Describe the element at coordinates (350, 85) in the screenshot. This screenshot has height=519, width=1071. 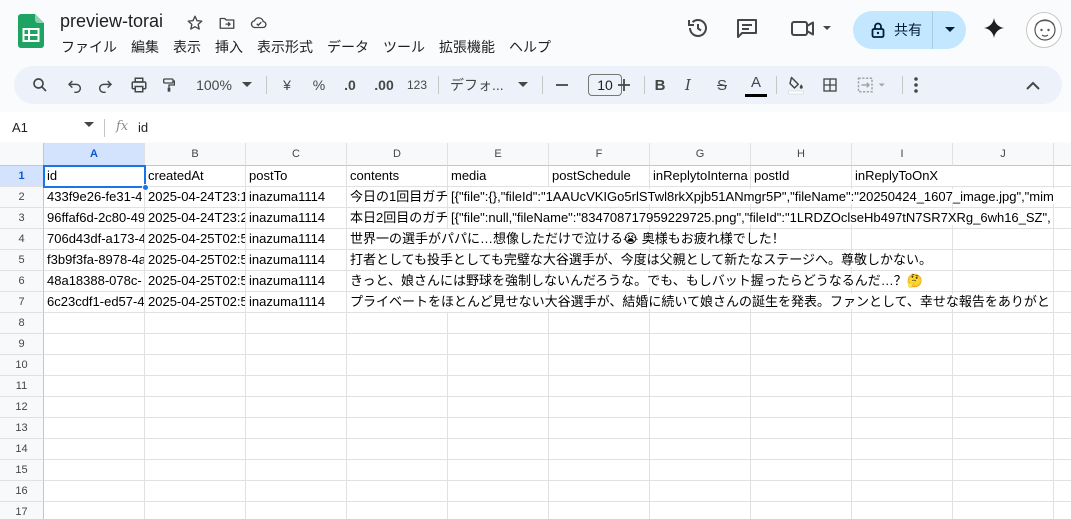
I see `decrease-decimal-button: .0` at that location.